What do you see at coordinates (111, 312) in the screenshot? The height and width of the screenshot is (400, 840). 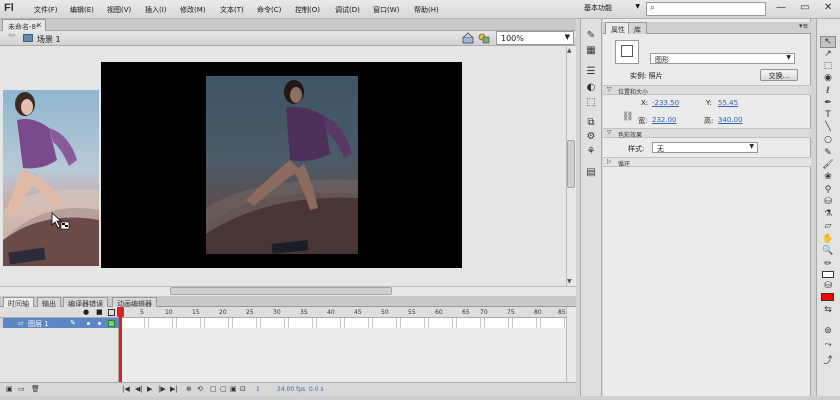 I see `outline-icon` at bounding box center [111, 312].